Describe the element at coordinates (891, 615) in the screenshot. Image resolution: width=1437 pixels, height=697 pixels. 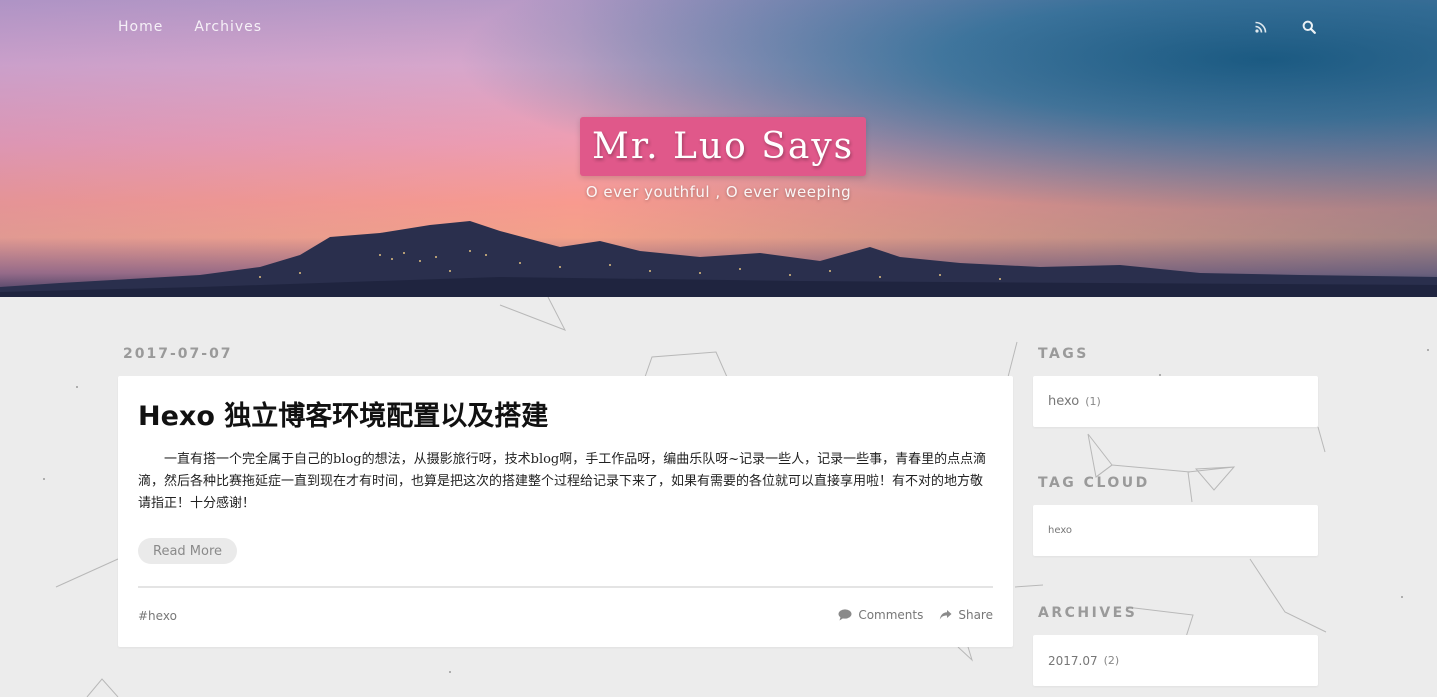
I see `comments-label: Comments` at that location.